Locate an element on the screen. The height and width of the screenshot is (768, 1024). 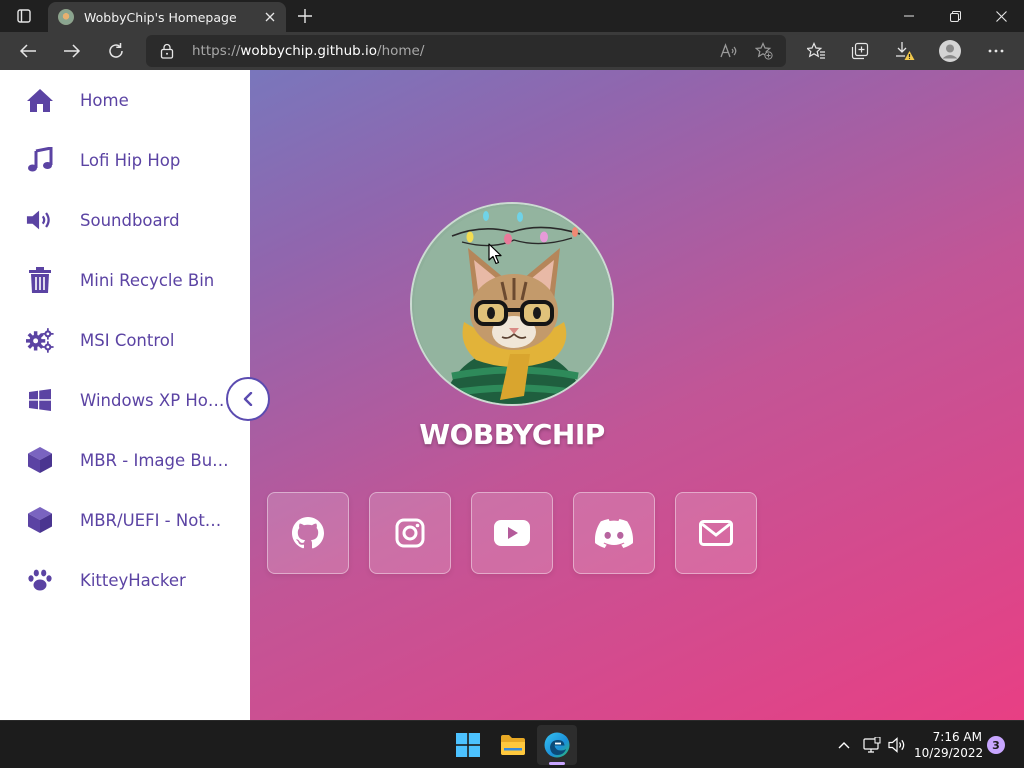
windows-logo-icon is located at coordinates (468, 745).